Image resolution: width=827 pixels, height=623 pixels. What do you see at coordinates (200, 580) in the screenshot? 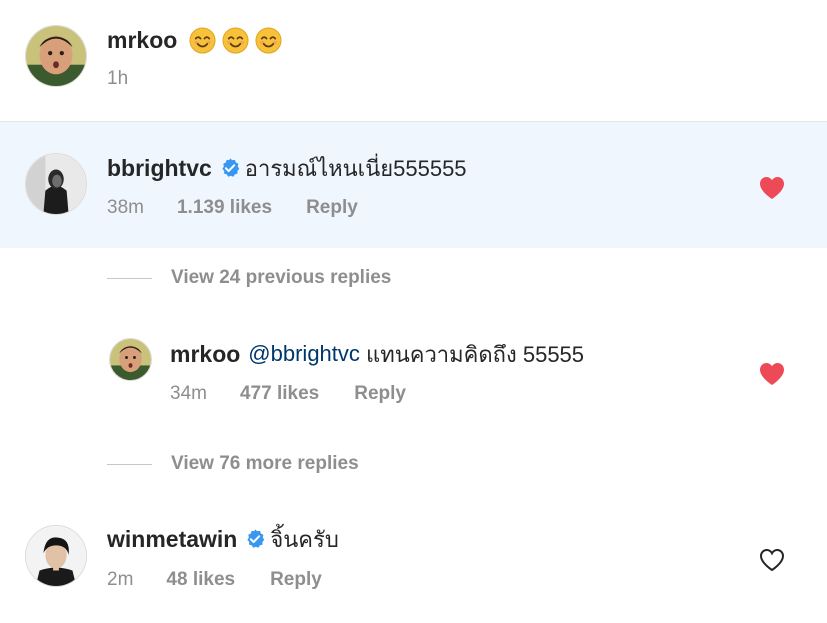
I see `likes-count: 48 likes` at bounding box center [200, 580].